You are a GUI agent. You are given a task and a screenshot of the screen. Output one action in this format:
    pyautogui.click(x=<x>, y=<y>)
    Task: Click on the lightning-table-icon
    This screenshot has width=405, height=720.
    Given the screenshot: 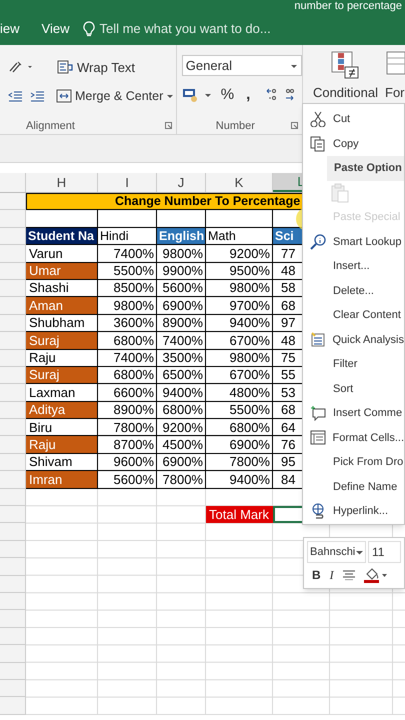 What is the action you would take?
    pyautogui.click(x=318, y=340)
    